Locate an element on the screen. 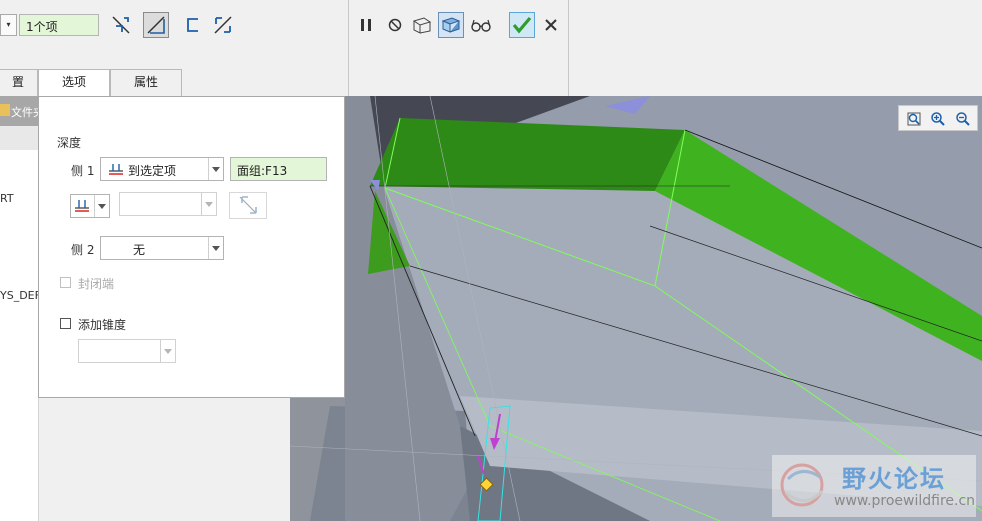 The width and height of the screenshot is (982, 521). view-zoom-toolbar is located at coordinates (938, 118).